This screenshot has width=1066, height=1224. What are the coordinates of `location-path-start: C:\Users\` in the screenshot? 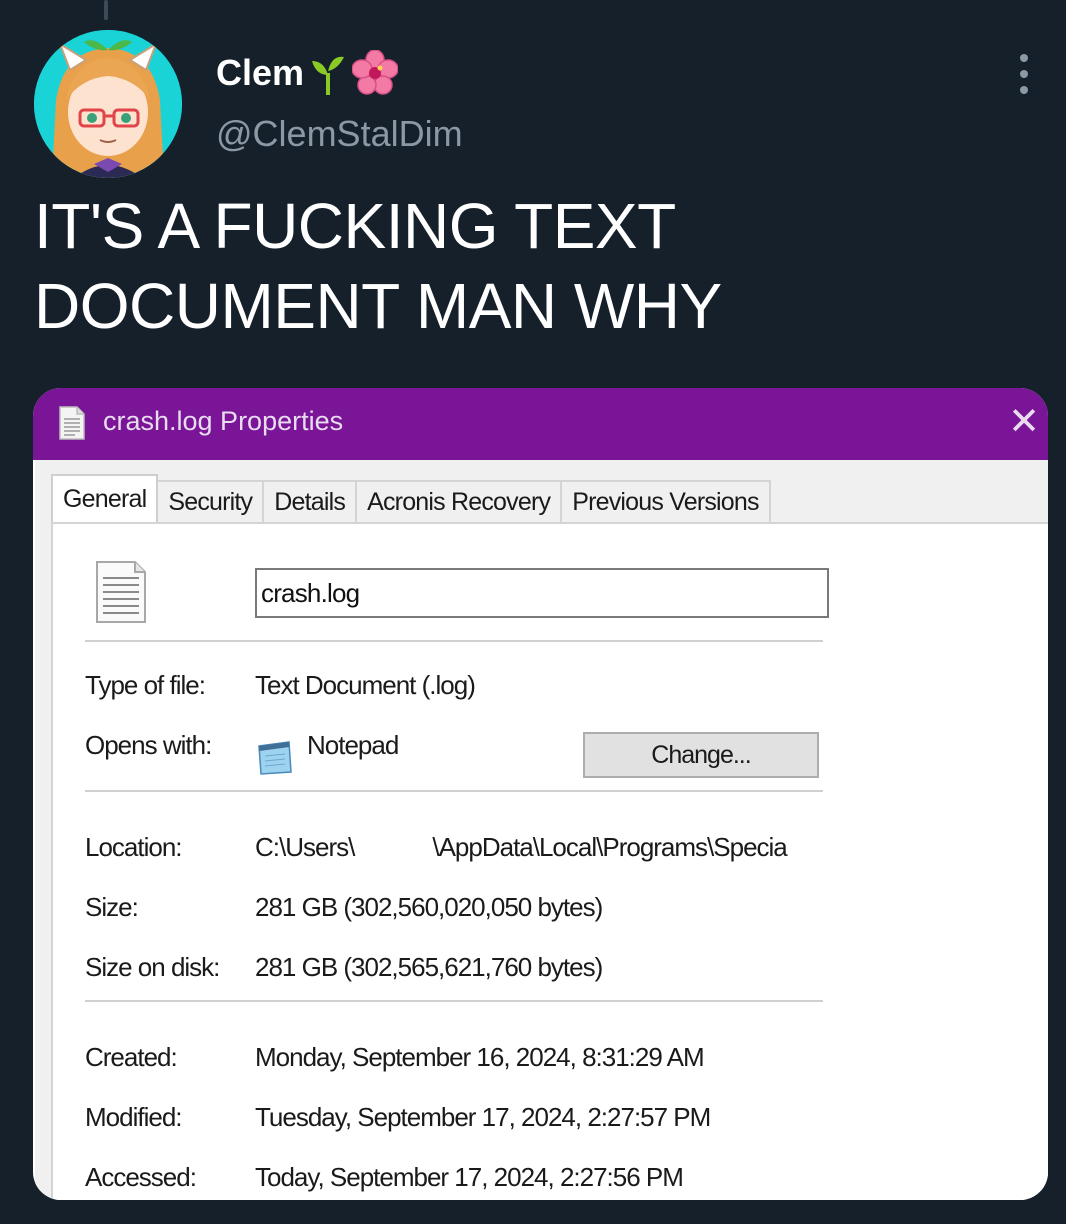 It's located at (305, 847).